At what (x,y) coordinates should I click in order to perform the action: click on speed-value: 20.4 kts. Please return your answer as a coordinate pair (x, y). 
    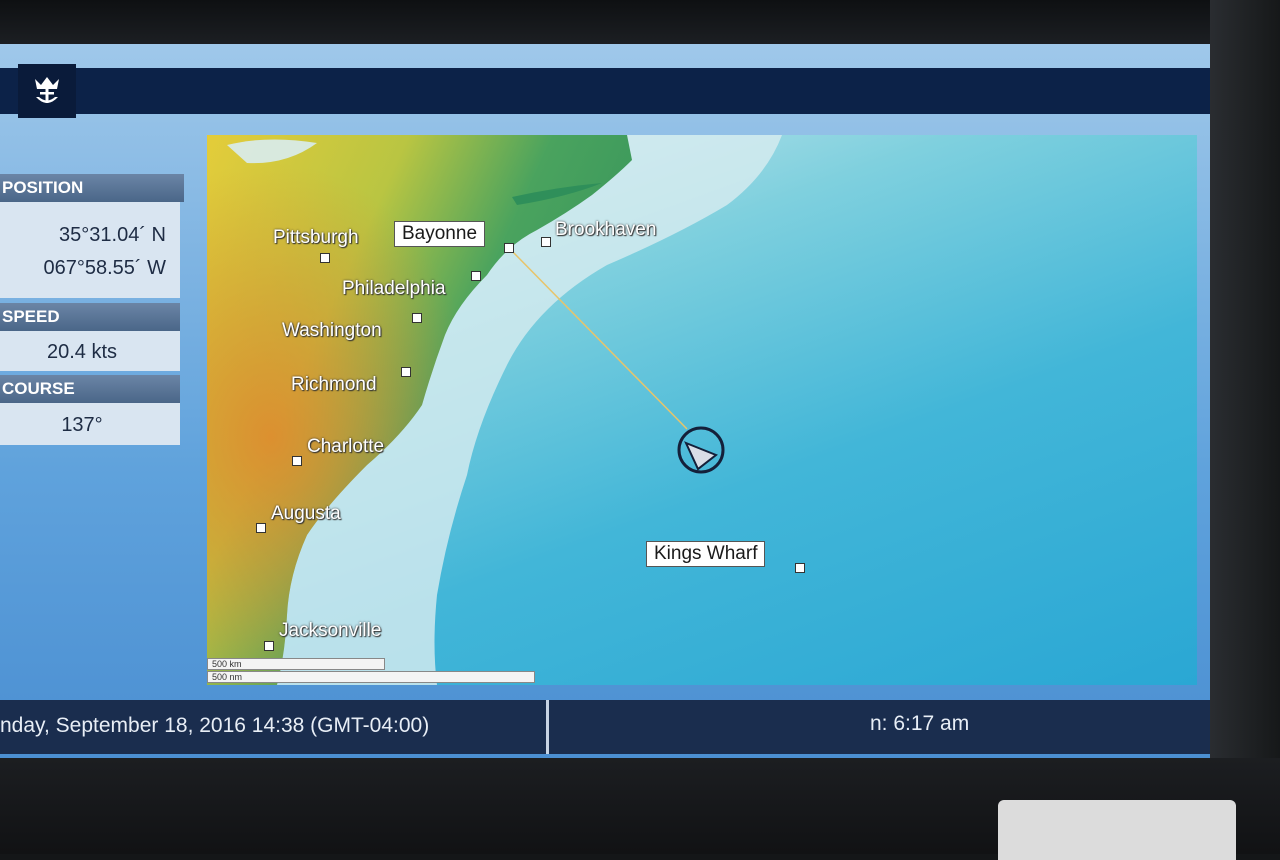
    Looking at the image, I should click on (82, 352).